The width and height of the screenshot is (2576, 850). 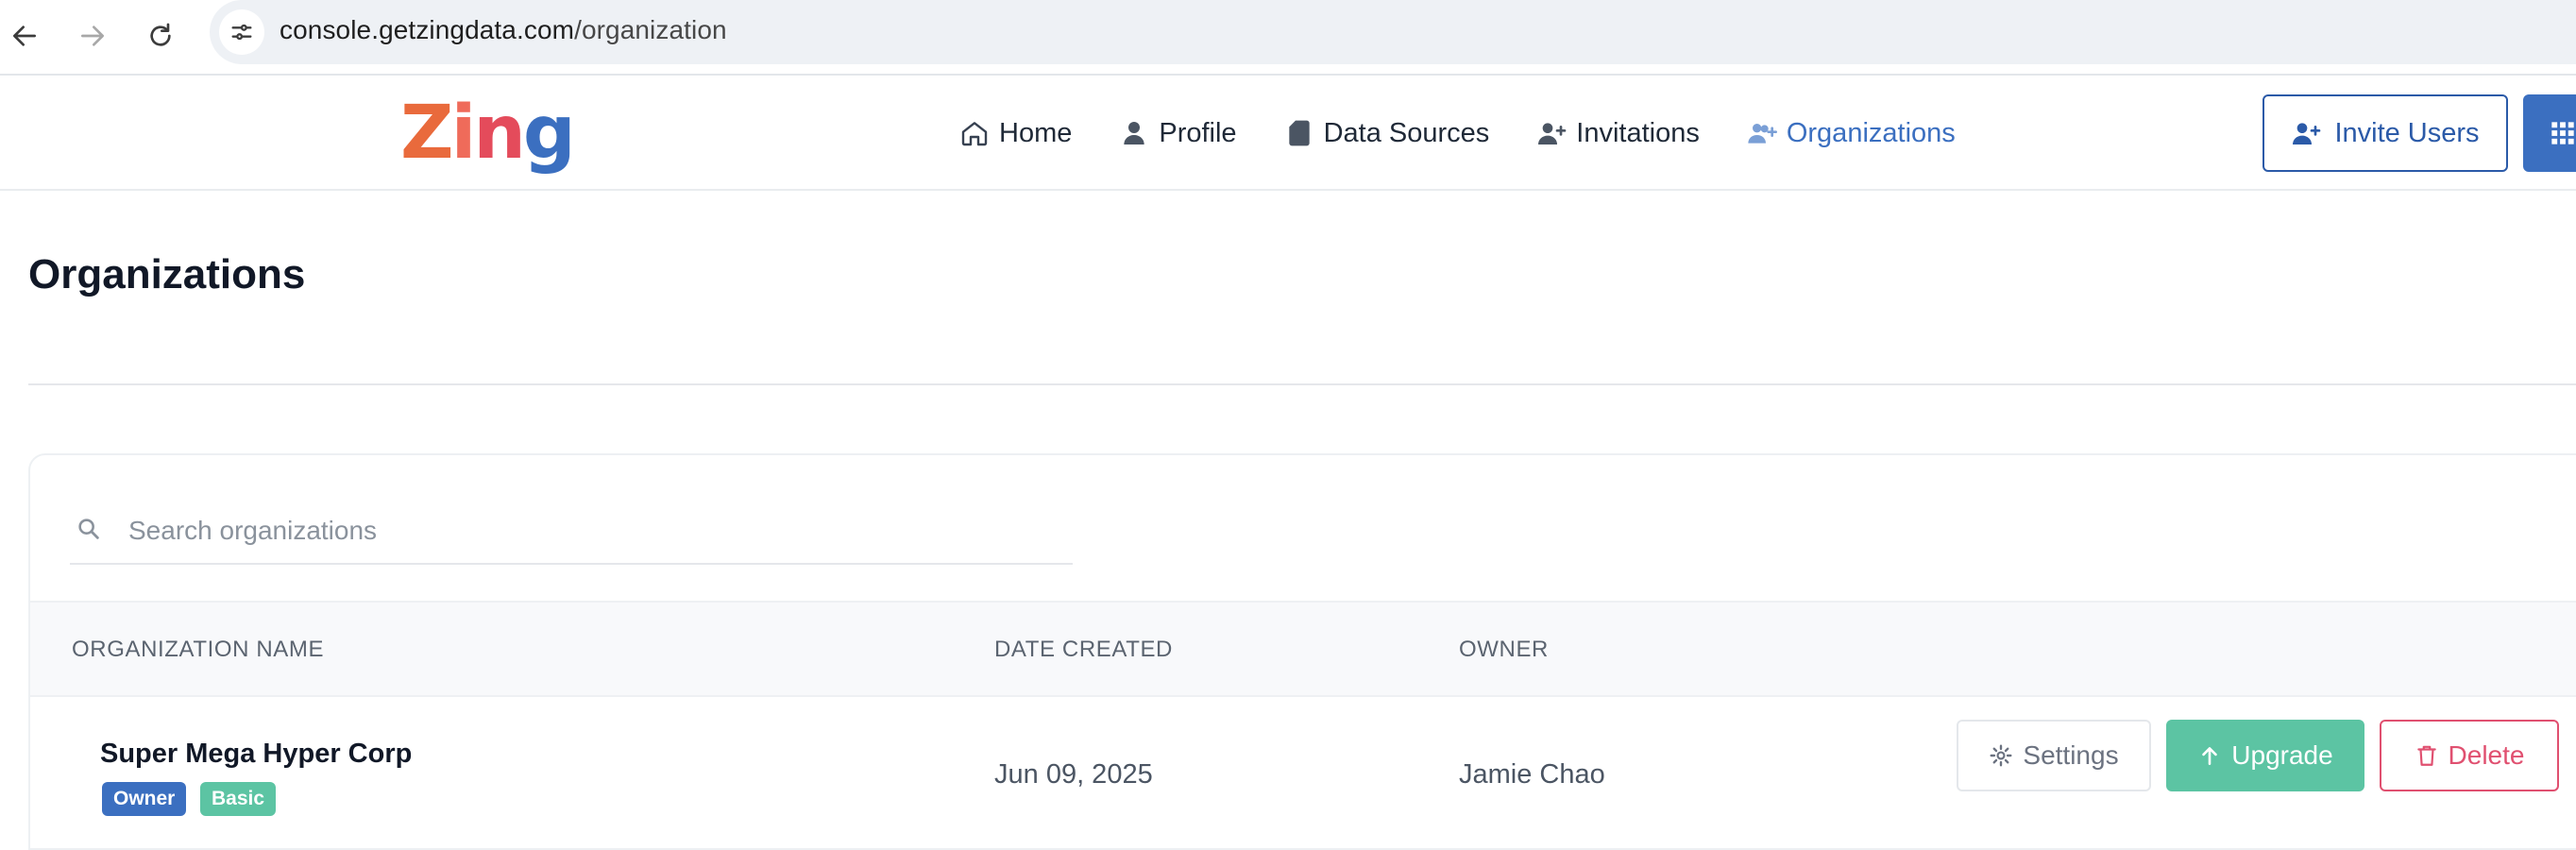 I want to click on gear-icon, so click(x=2001, y=755).